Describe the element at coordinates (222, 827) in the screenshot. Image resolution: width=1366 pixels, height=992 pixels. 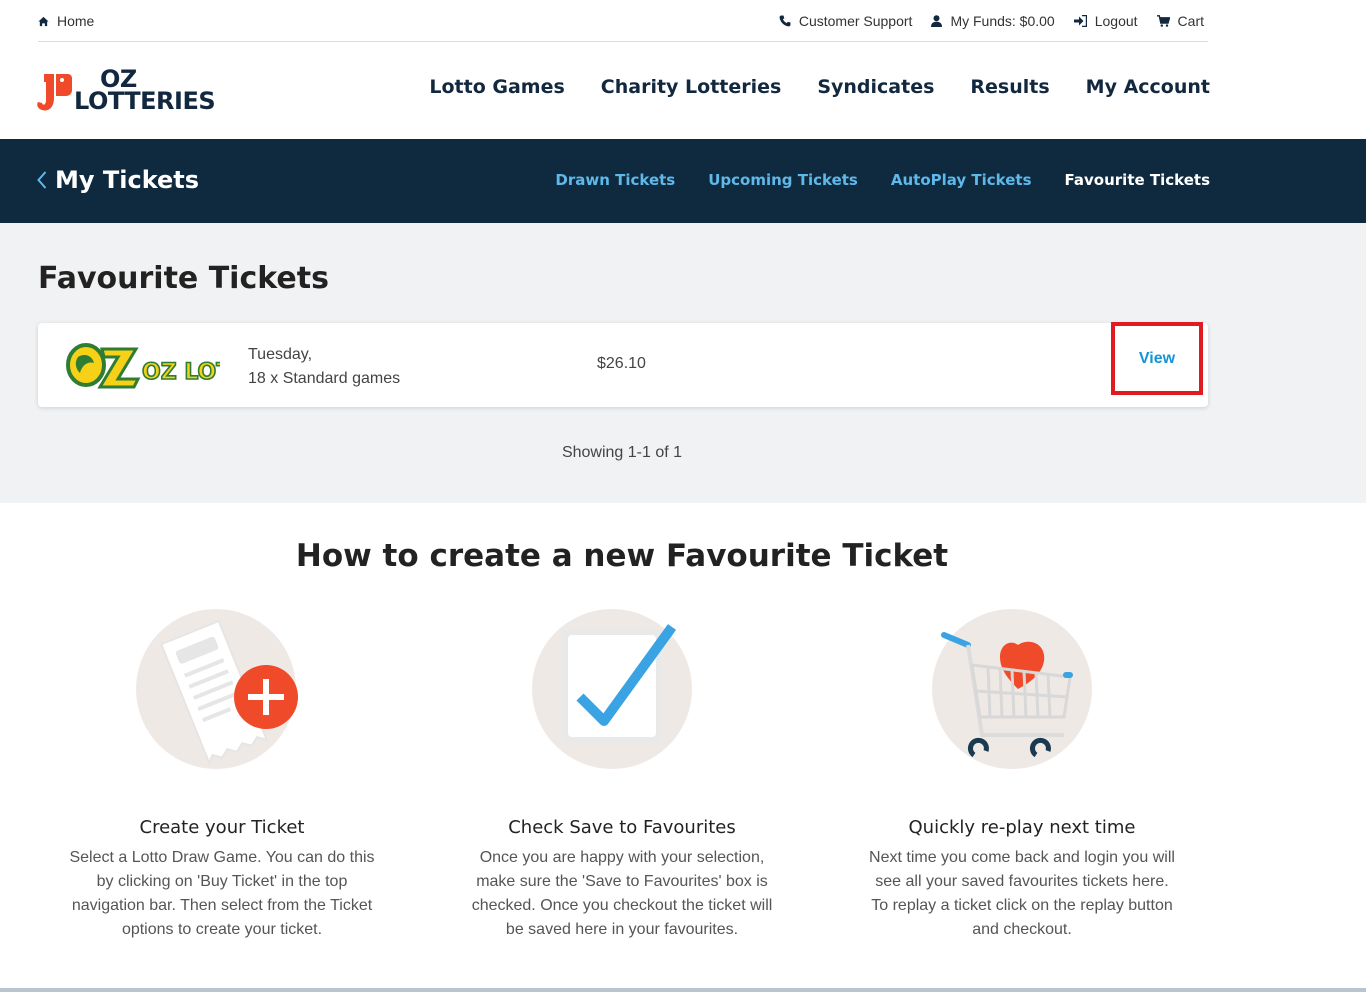
I see `step-title: Create your Ticket` at that location.